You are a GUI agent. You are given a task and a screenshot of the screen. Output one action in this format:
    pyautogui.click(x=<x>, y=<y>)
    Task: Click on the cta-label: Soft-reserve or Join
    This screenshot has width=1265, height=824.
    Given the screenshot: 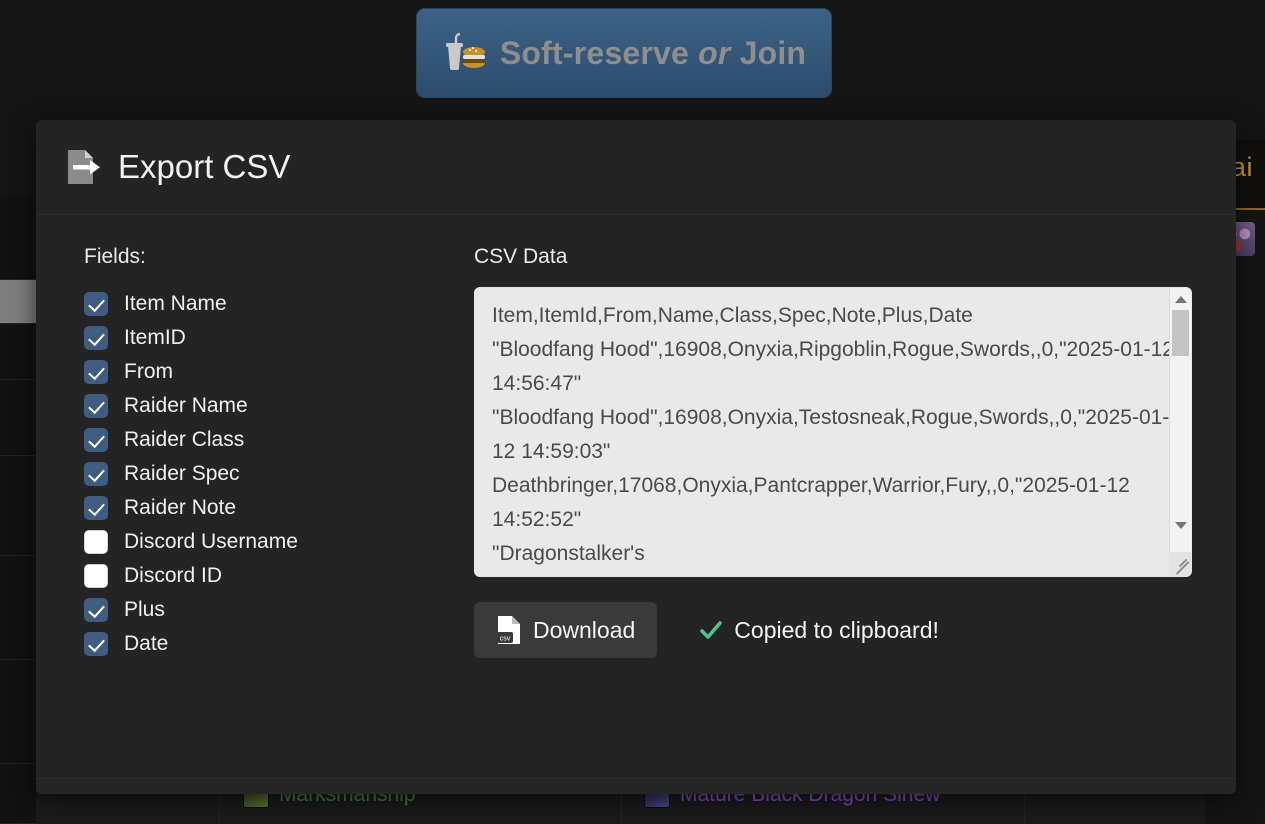 What is the action you would take?
    pyautogui.click(x=653, y=53)
    